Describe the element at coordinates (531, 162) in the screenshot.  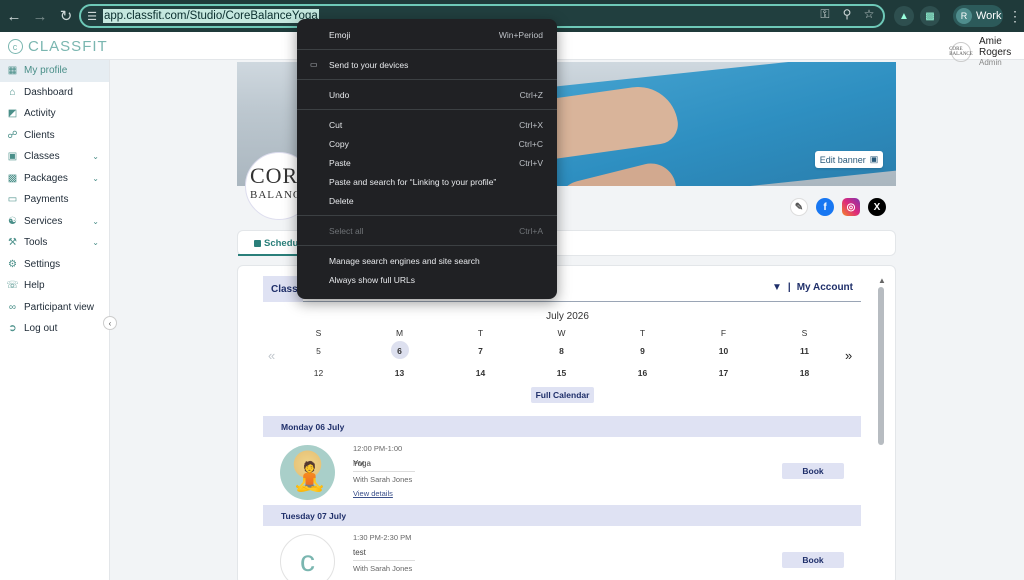
I see `menu-shortcut: Ctrl+V` at that location.